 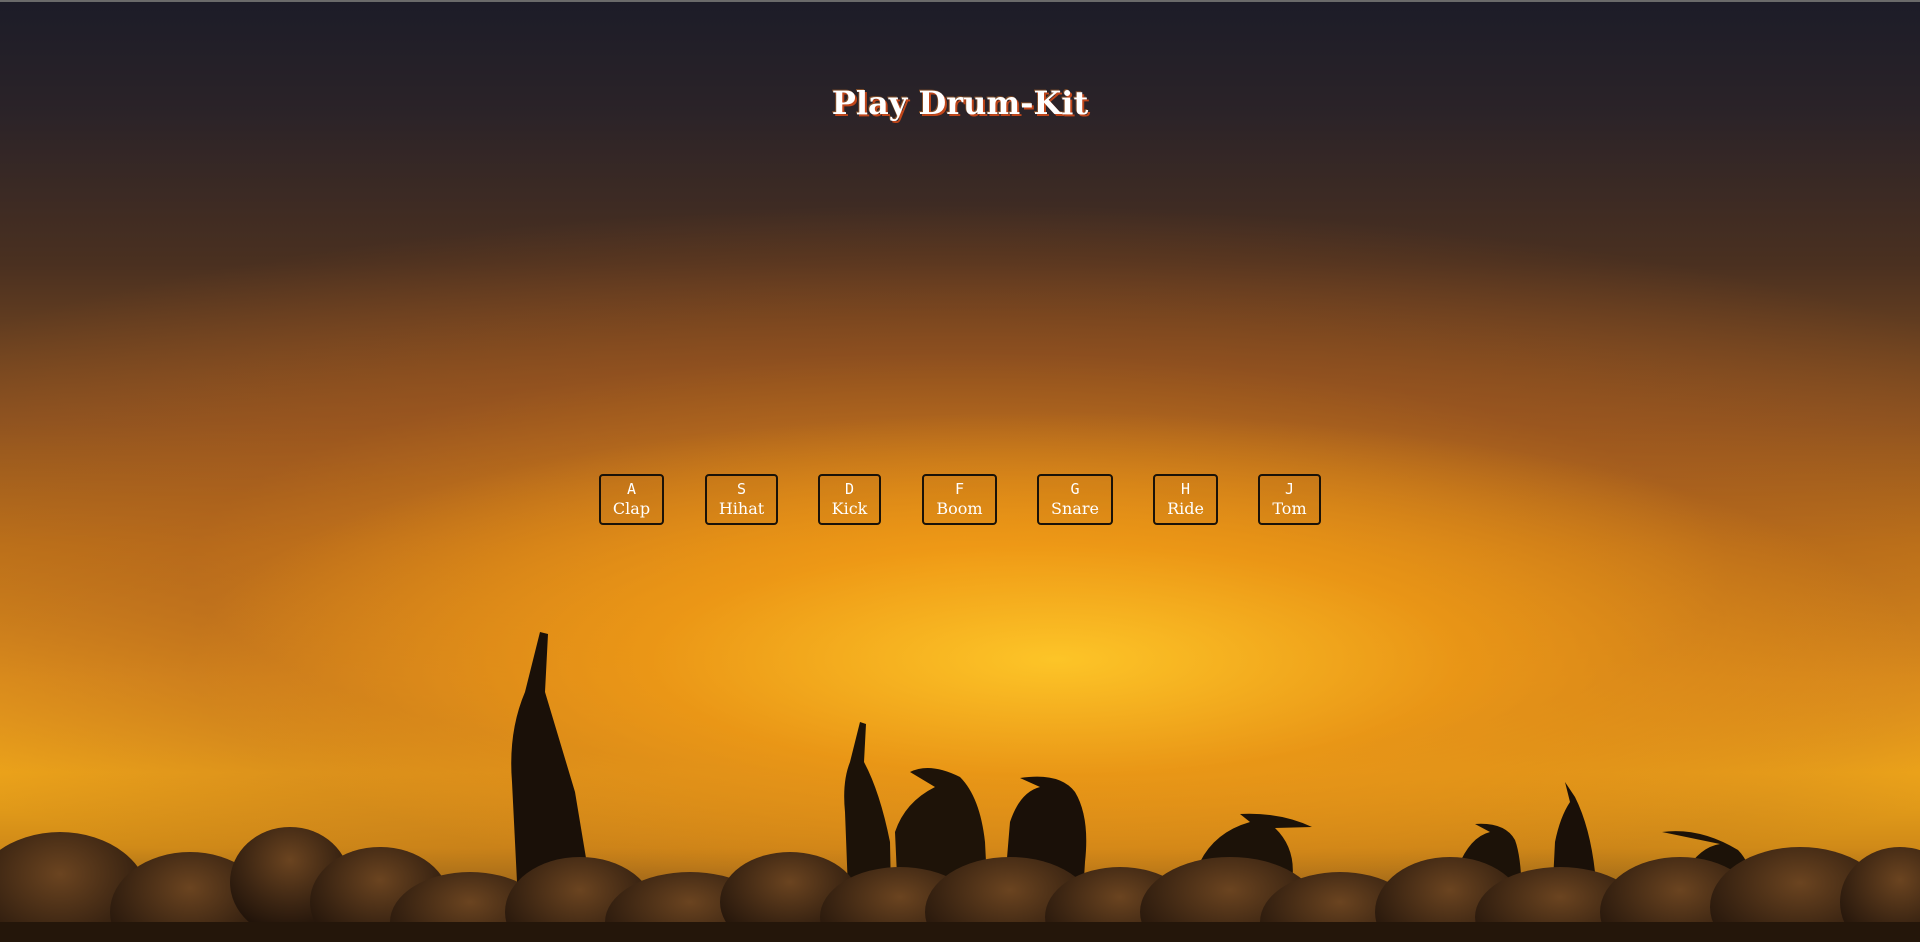 I want to click on drum-key-snare: G Snare, so click(x=1075, y=499).